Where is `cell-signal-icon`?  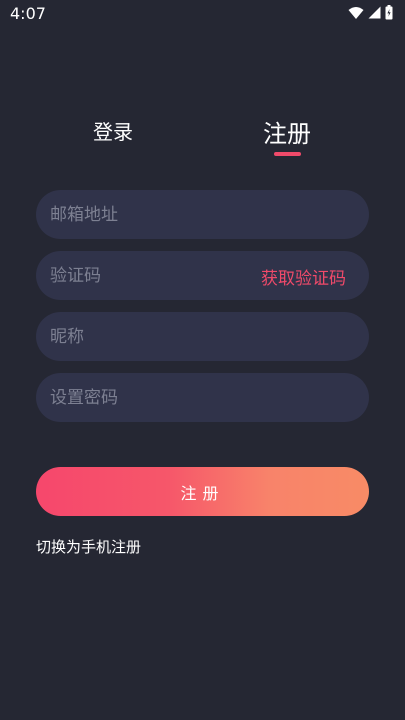
cell-signal-icon is located at coordinates (374, 12).